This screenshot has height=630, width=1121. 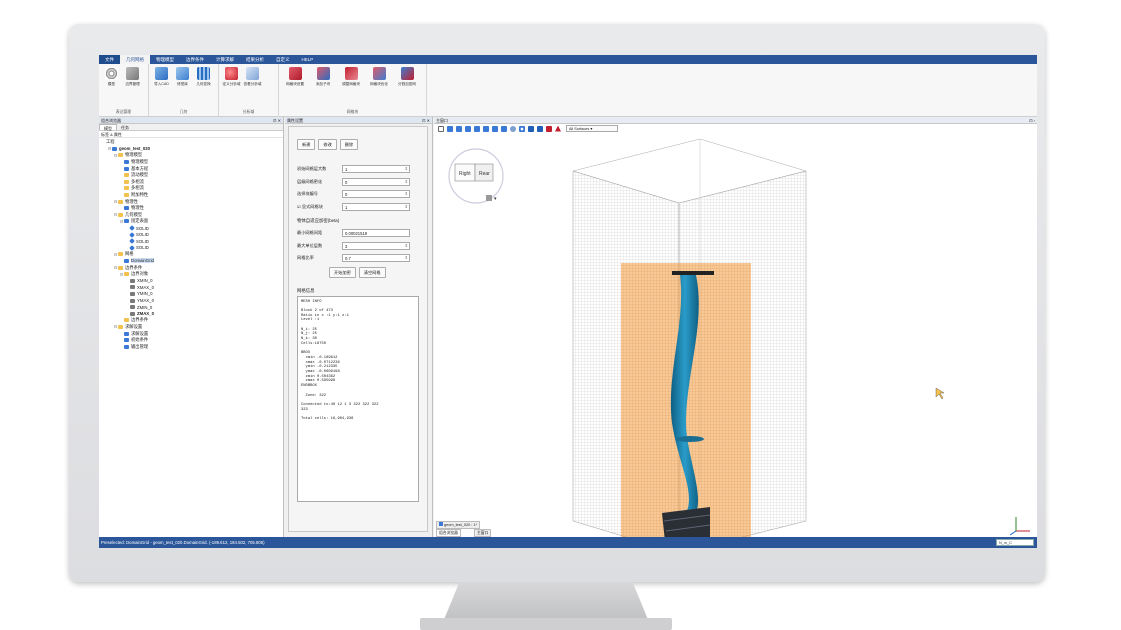 What do you see at coordinates (114, 148) in the screenshot?
I see `doc-icon` at bounding box center [114, 148].